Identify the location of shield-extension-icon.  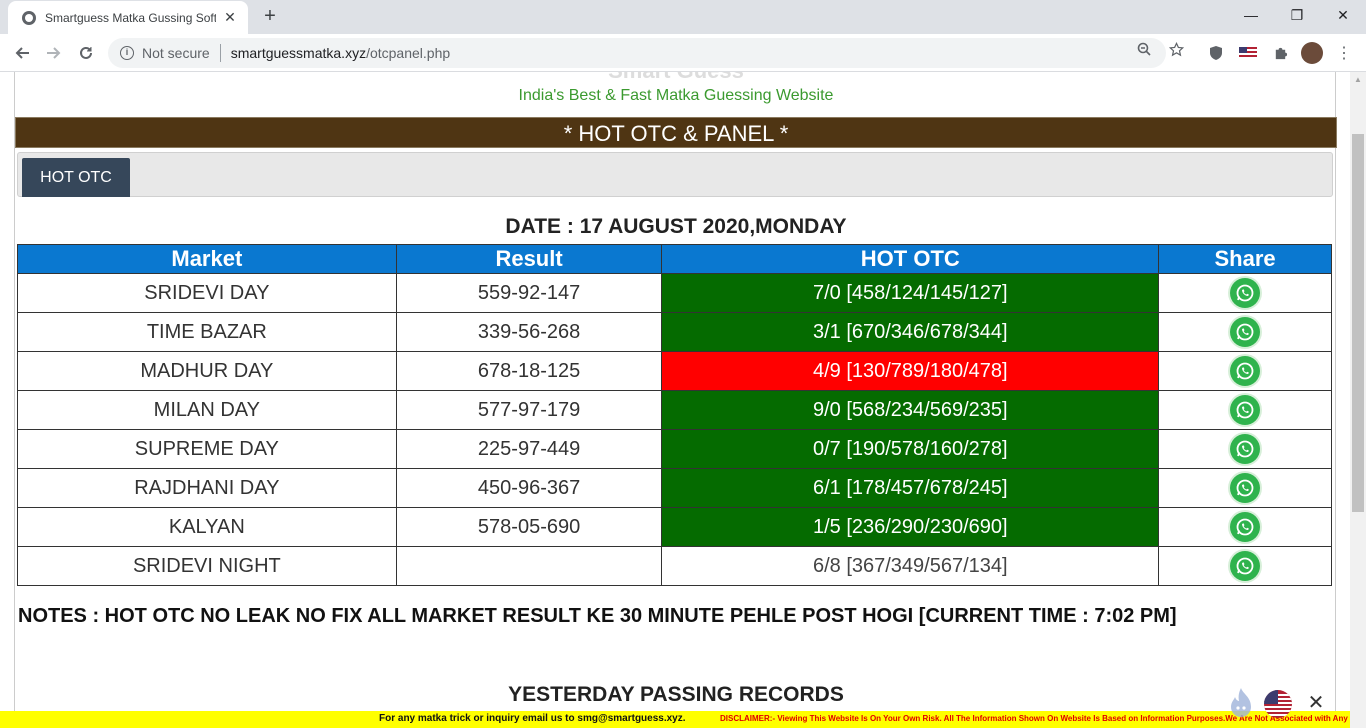
(1216, 53).